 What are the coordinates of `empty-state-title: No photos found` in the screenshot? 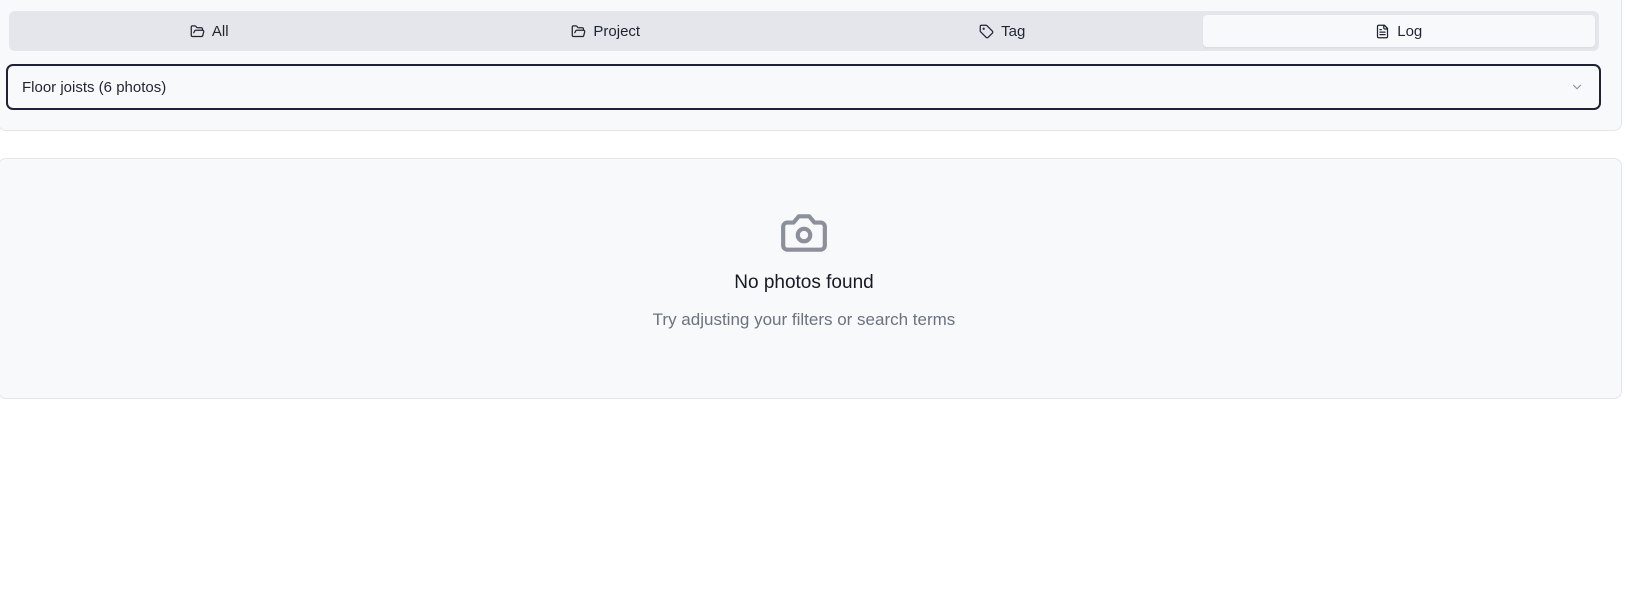 It's located at (804, 282).